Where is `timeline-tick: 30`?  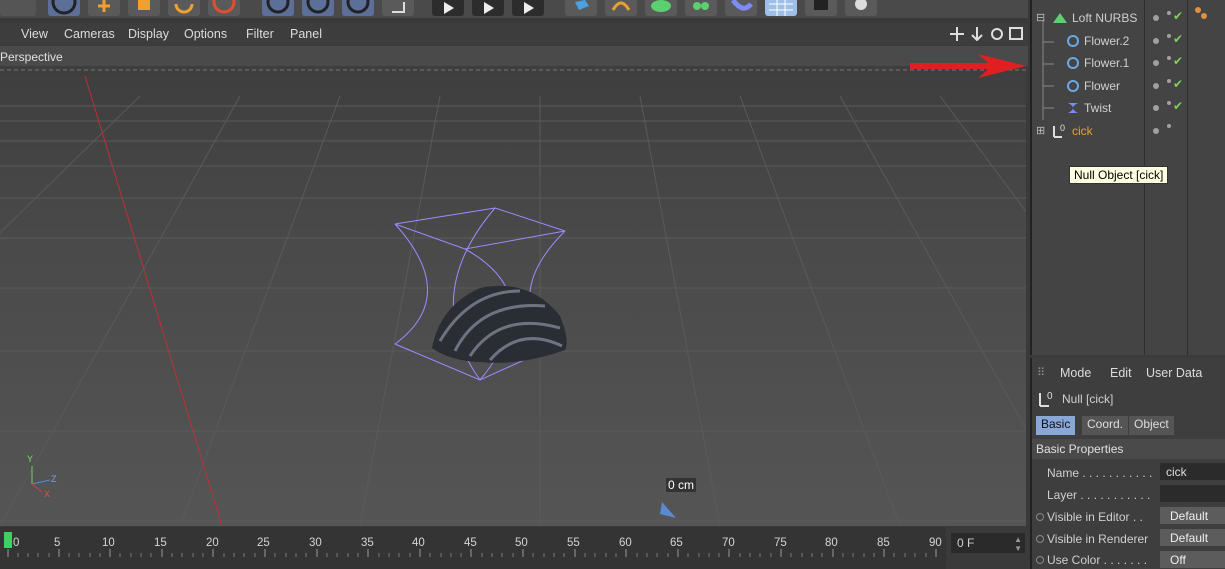
timeline-tick: 30 is located at coordinates (315, 543).